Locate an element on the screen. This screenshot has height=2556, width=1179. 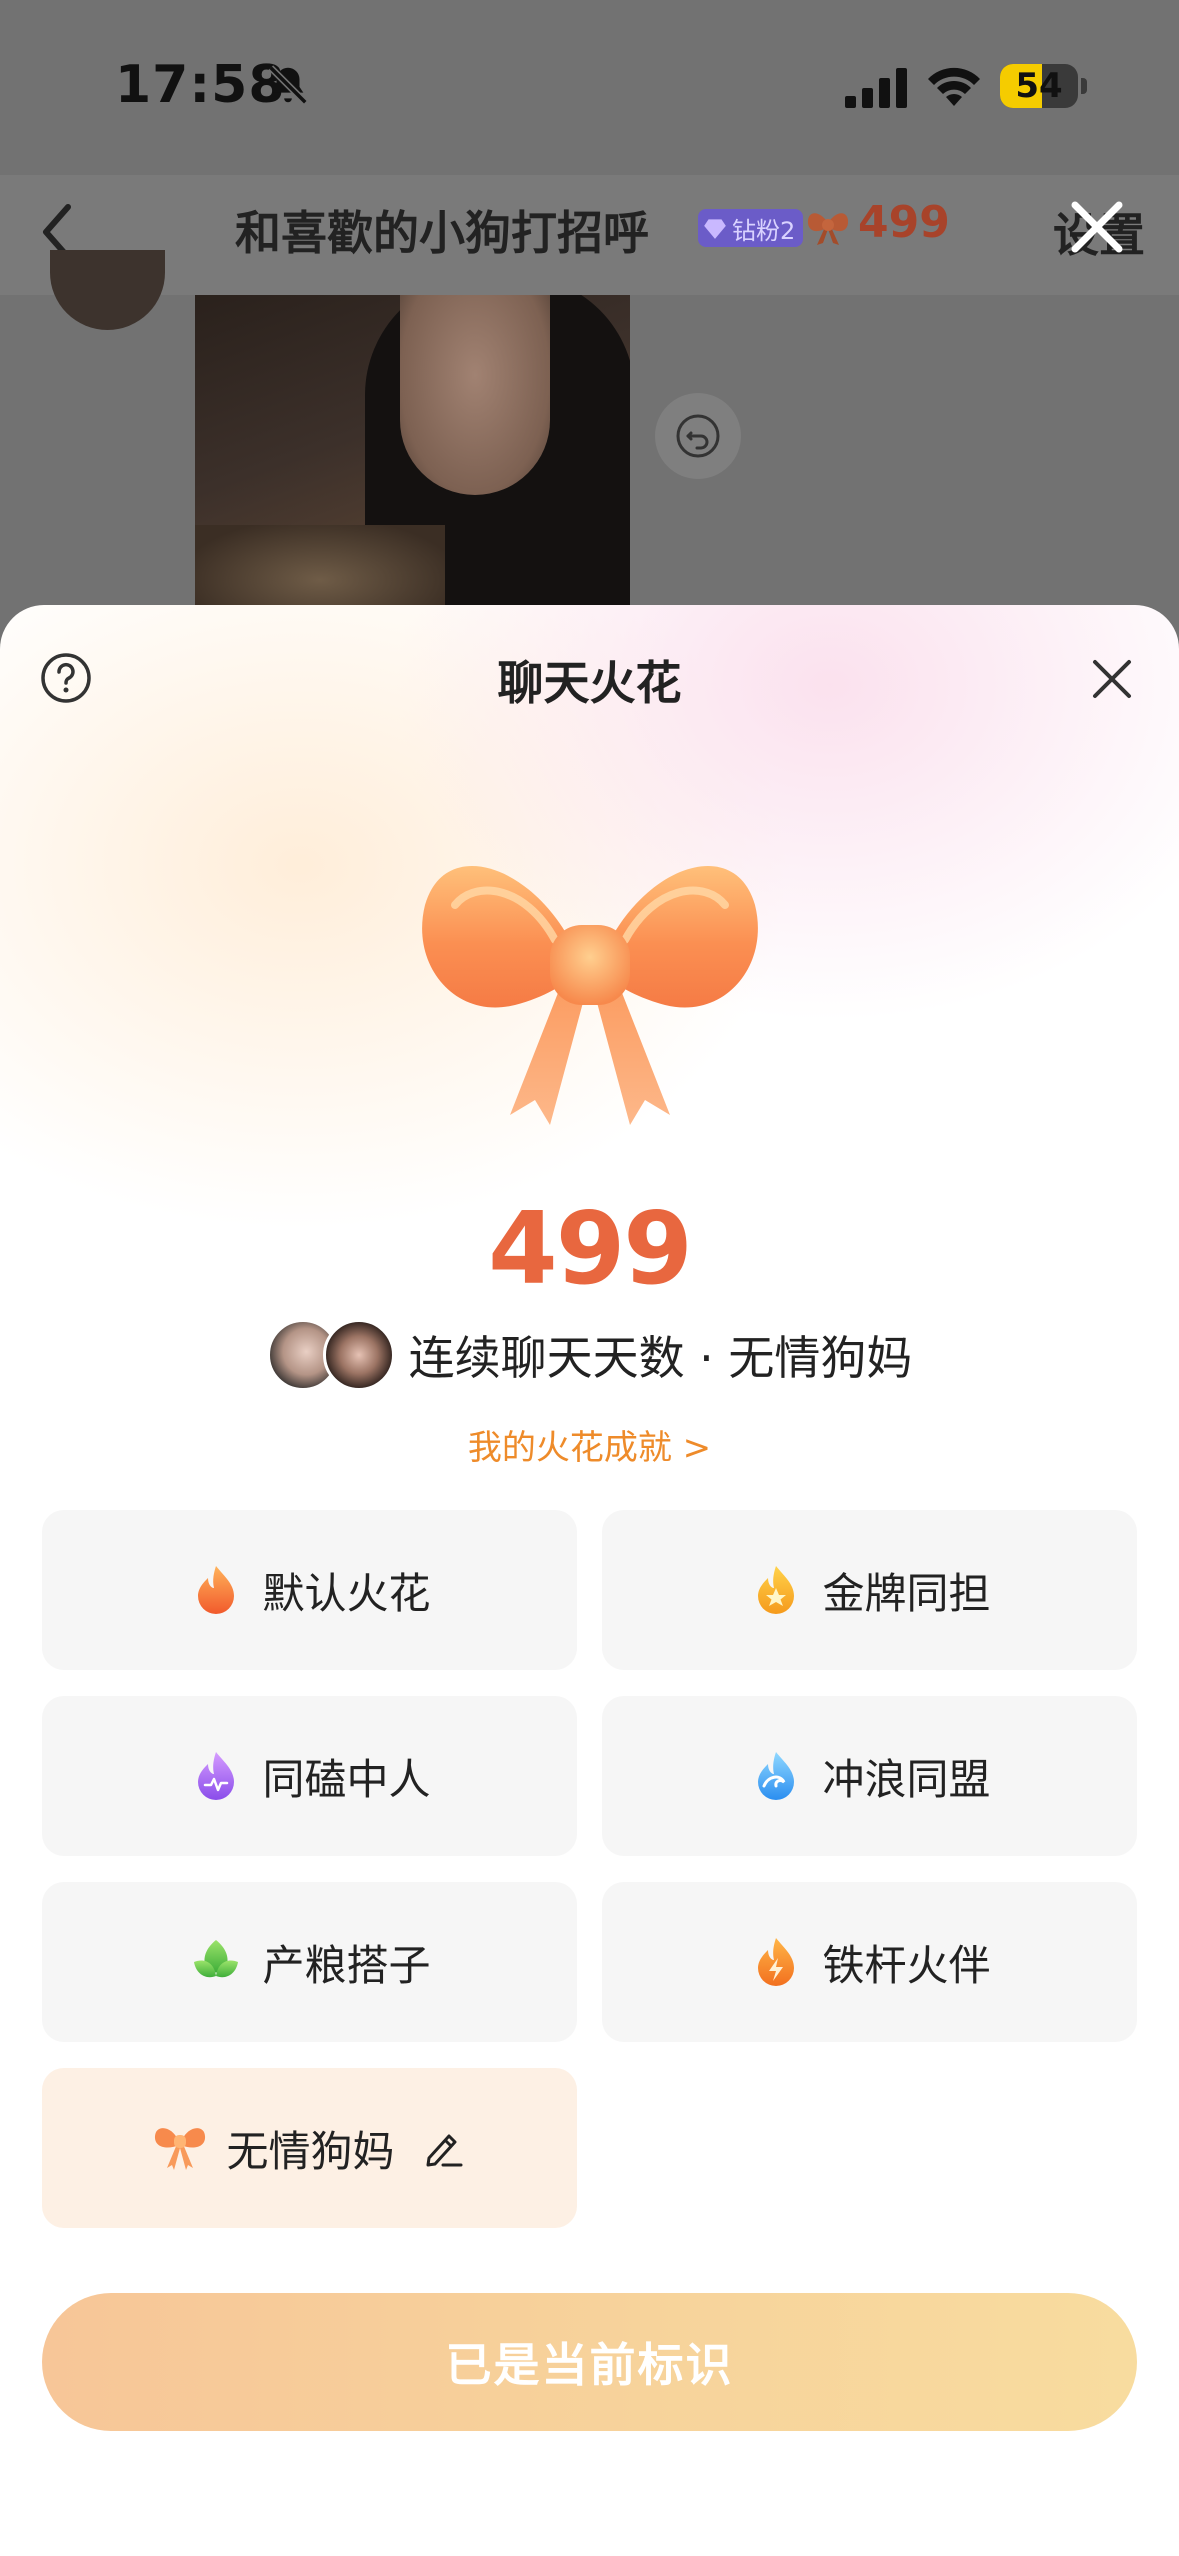
identity-card-surf: 冲浪同盟 is located at coordinates (869, 1776).